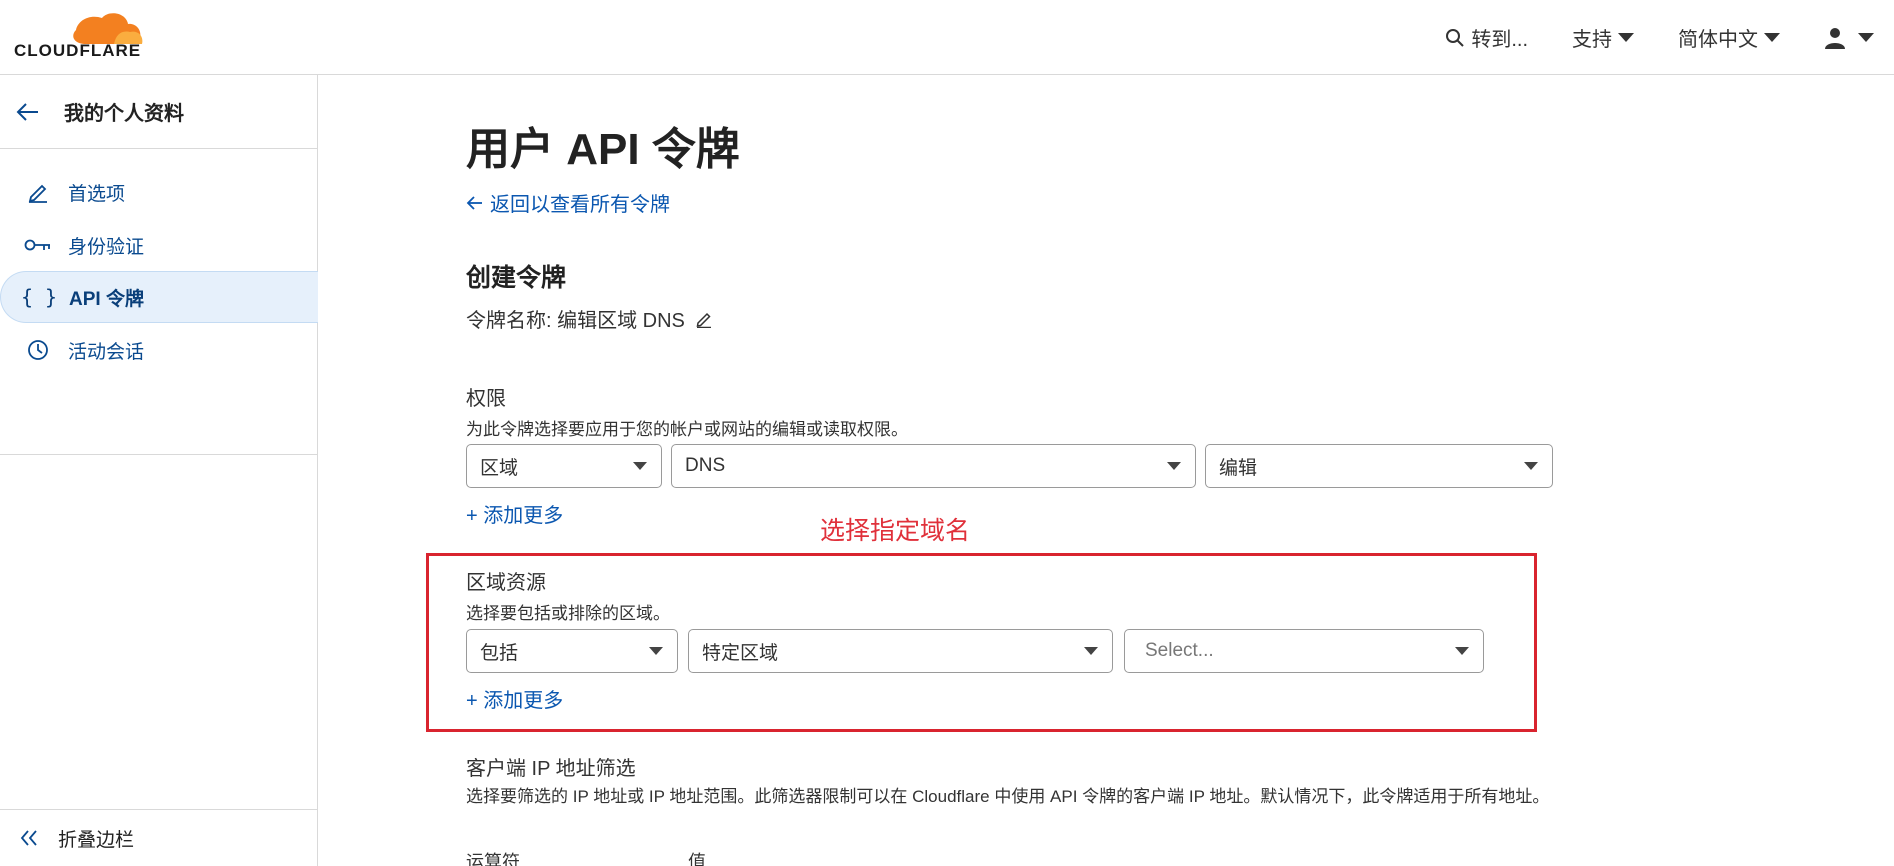  Describe the element at coordinates (697, 859) in the screenshot. I see `value-column-header: 值` at that location.